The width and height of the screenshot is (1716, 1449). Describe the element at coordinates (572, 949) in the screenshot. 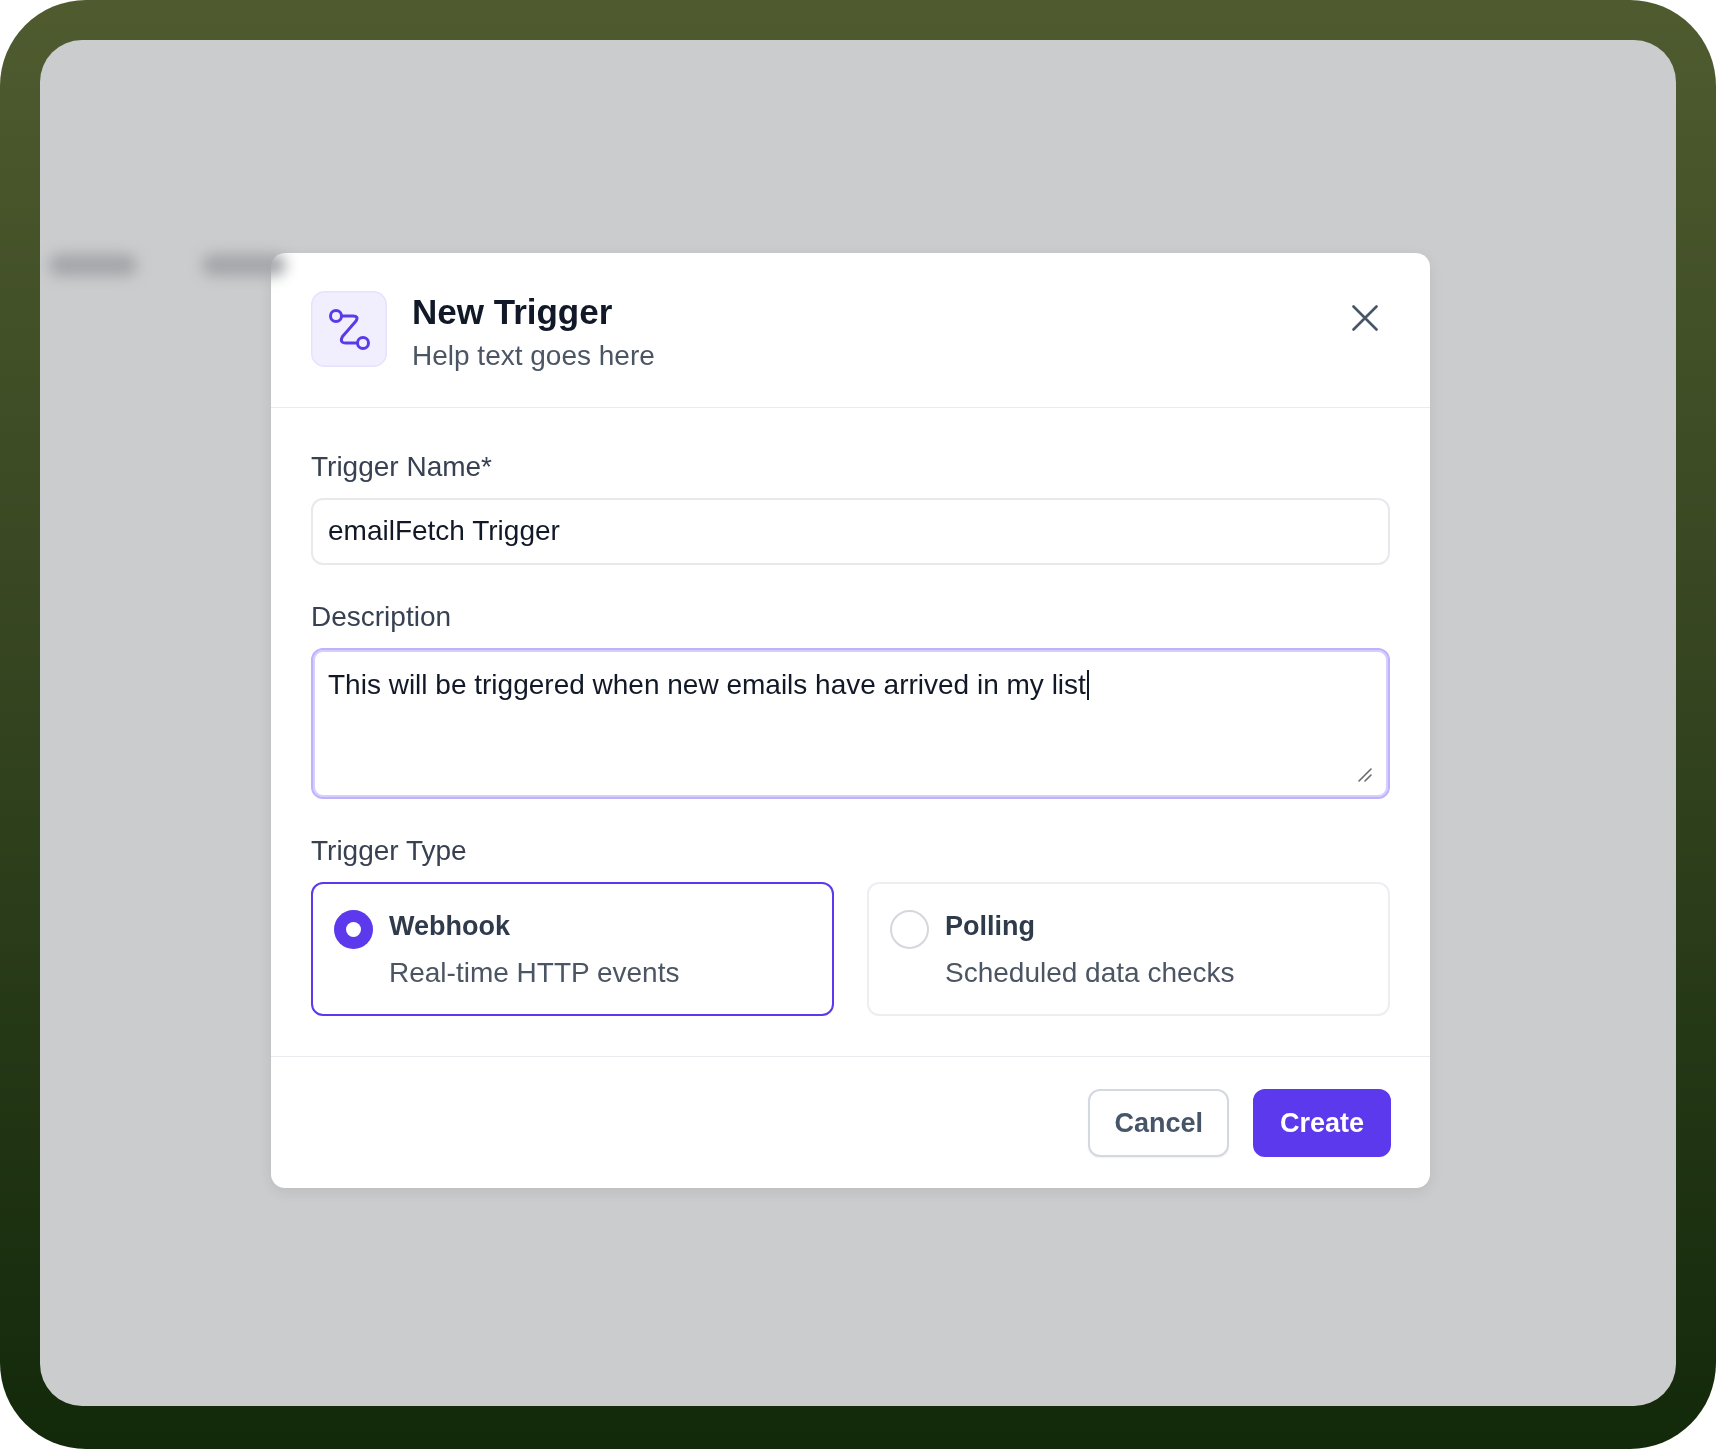

I see `radio-option-card: Webhook Real-time HTTP events` at that location.